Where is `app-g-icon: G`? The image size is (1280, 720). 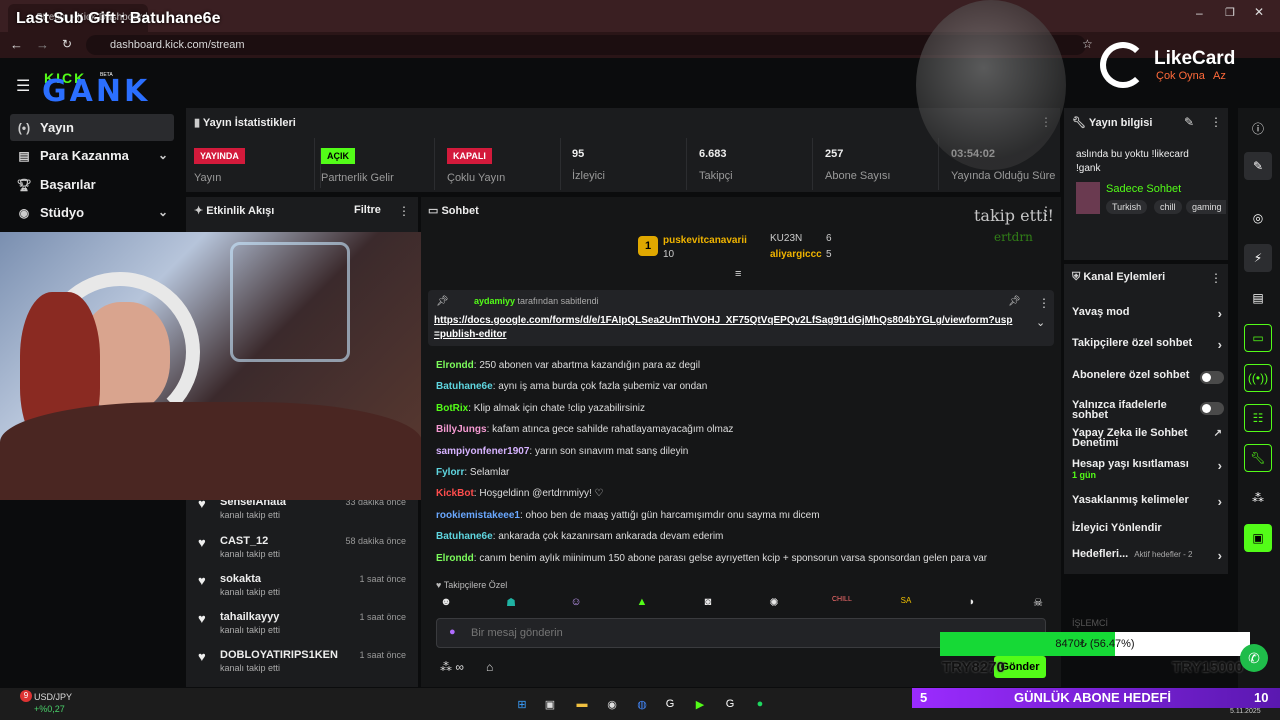 app-g-icon: G is located at coordinates (670, 704).